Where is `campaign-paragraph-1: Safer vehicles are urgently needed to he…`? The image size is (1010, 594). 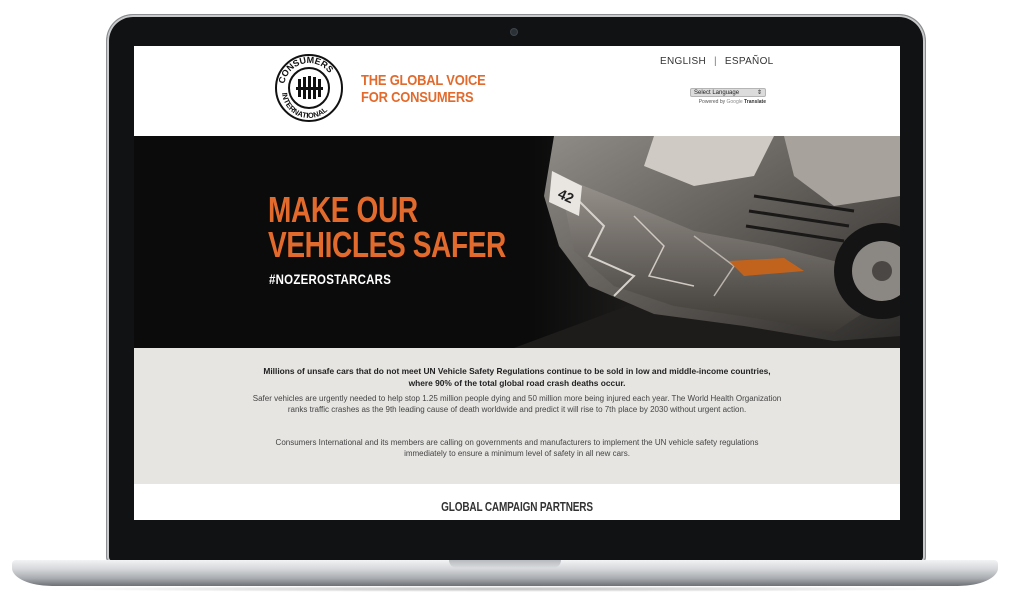
campaign-paragraph-1: Safer vehicles are urgently needed to he… is located at coordinates (517, 404).